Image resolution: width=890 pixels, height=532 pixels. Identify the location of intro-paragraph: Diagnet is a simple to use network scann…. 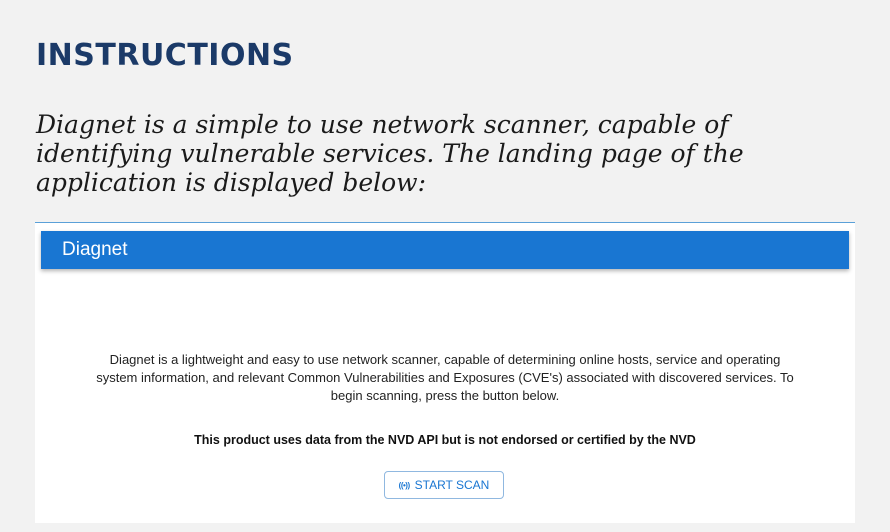
(390, 153).